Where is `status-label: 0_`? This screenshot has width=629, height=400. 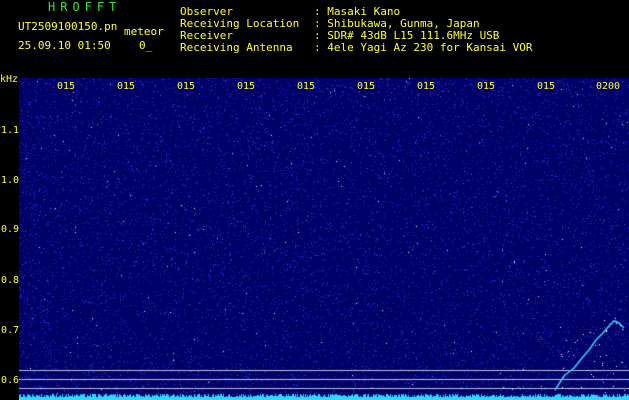
status-label: 0_ is located at coordinates (146, 45).